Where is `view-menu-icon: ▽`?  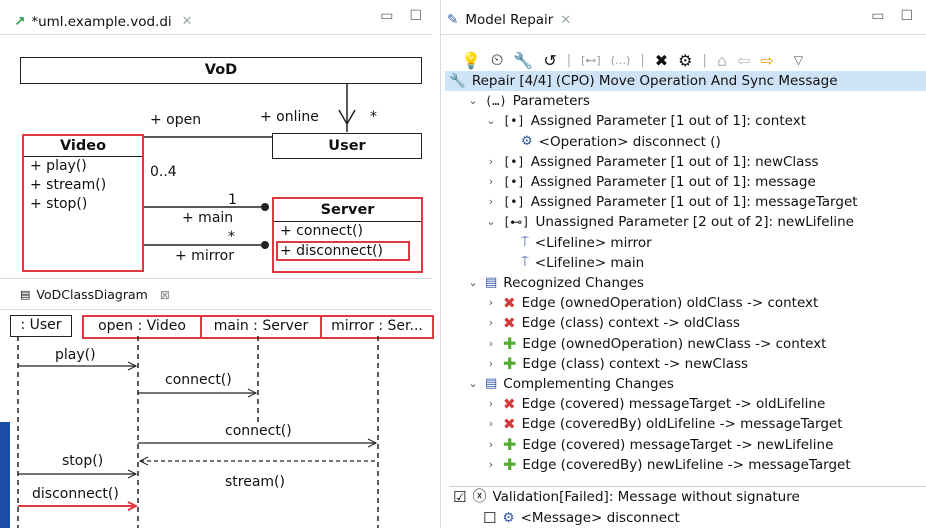 view-menu-icon: ▽ is located at coordinates (798, 60).